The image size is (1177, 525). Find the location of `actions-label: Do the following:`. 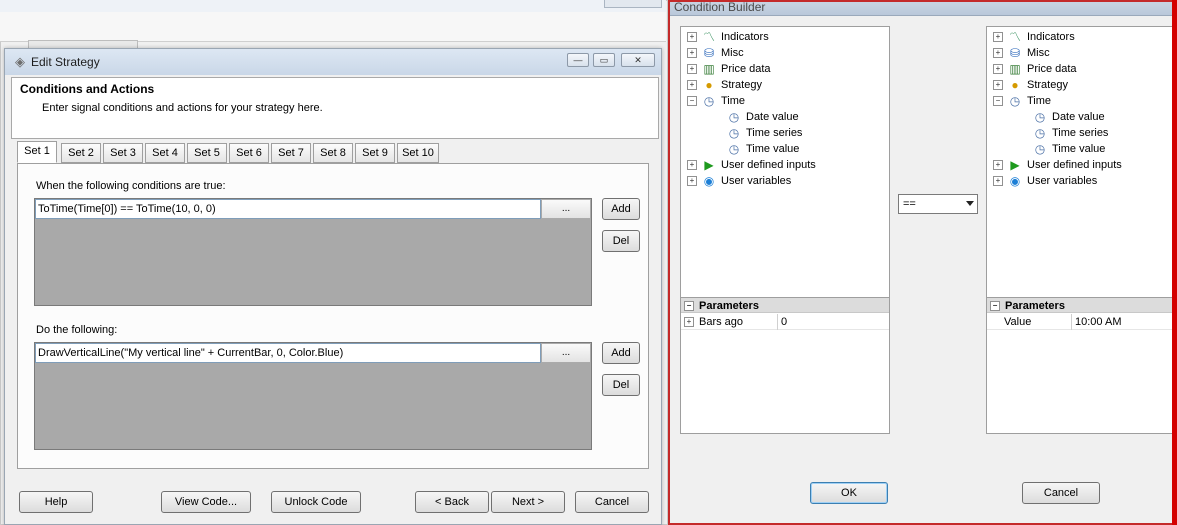

actions-label: Do the following: is located at coordinates (77, 330).